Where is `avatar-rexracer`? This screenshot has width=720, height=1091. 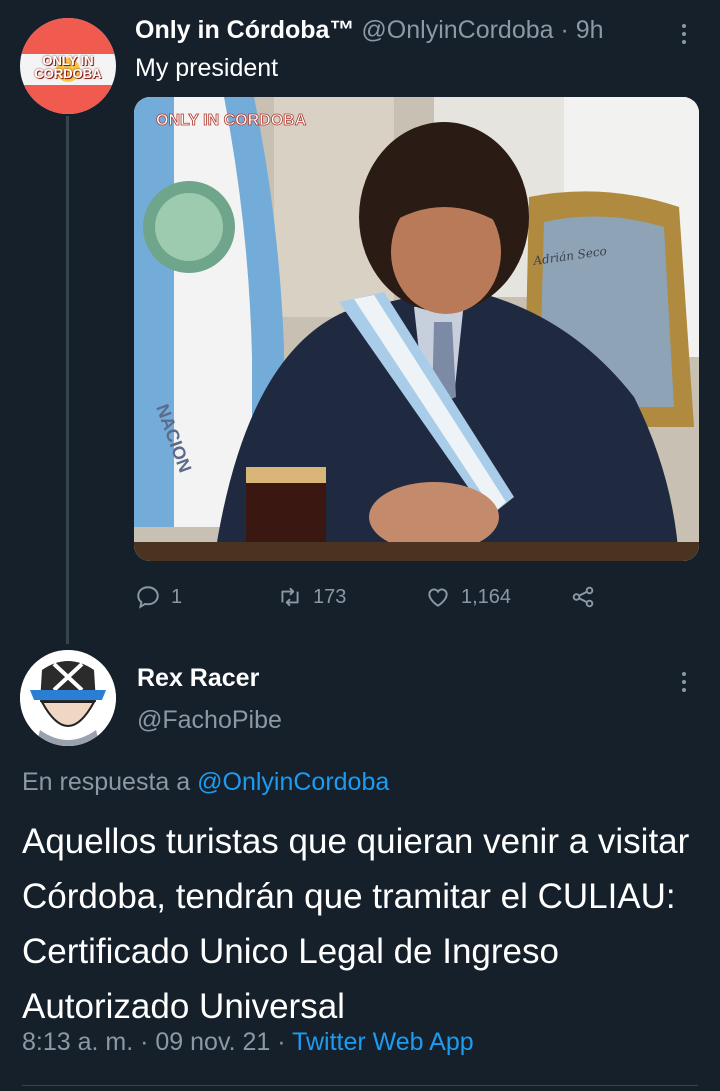 avatar-rexracer is located at coordinates (68, 698).